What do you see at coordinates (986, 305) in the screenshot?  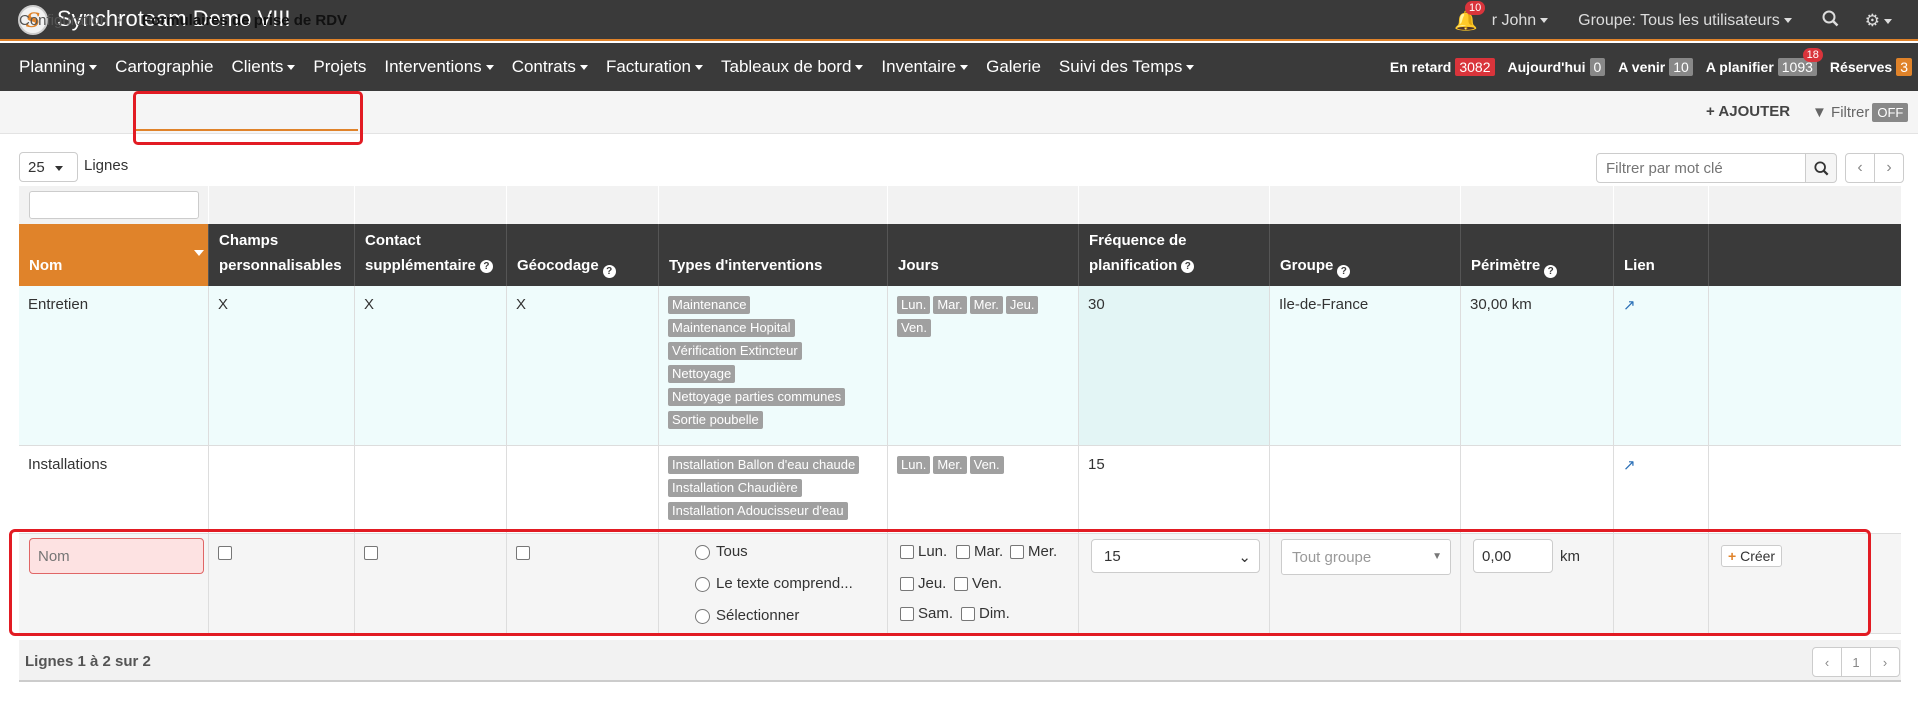 I see `day-tag: Mer.` at bounding box center [986, 305].